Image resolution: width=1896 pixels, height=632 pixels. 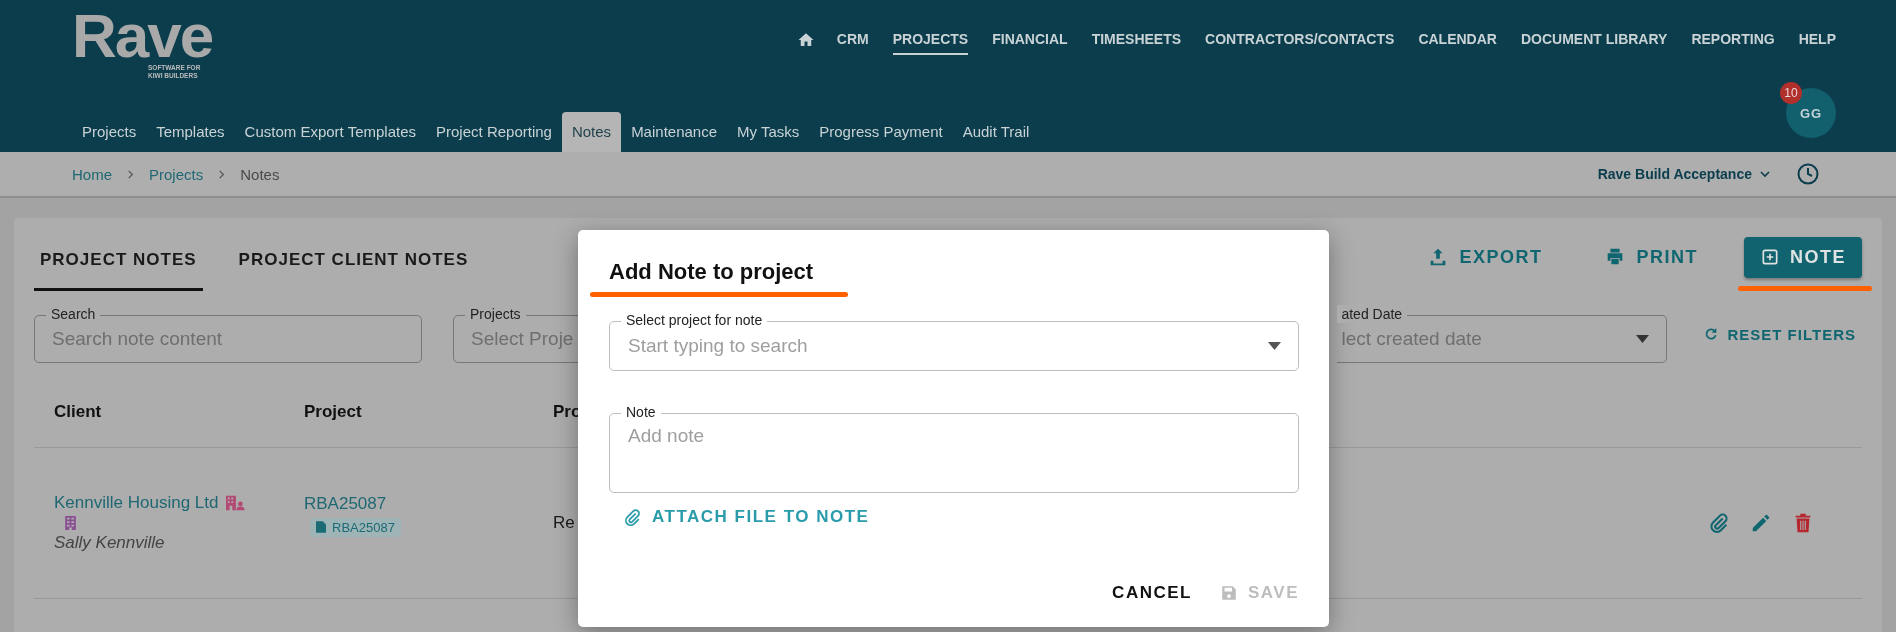 I want to click on company-selector: Rave Build Acceptance, so click(x=1683, y=174).